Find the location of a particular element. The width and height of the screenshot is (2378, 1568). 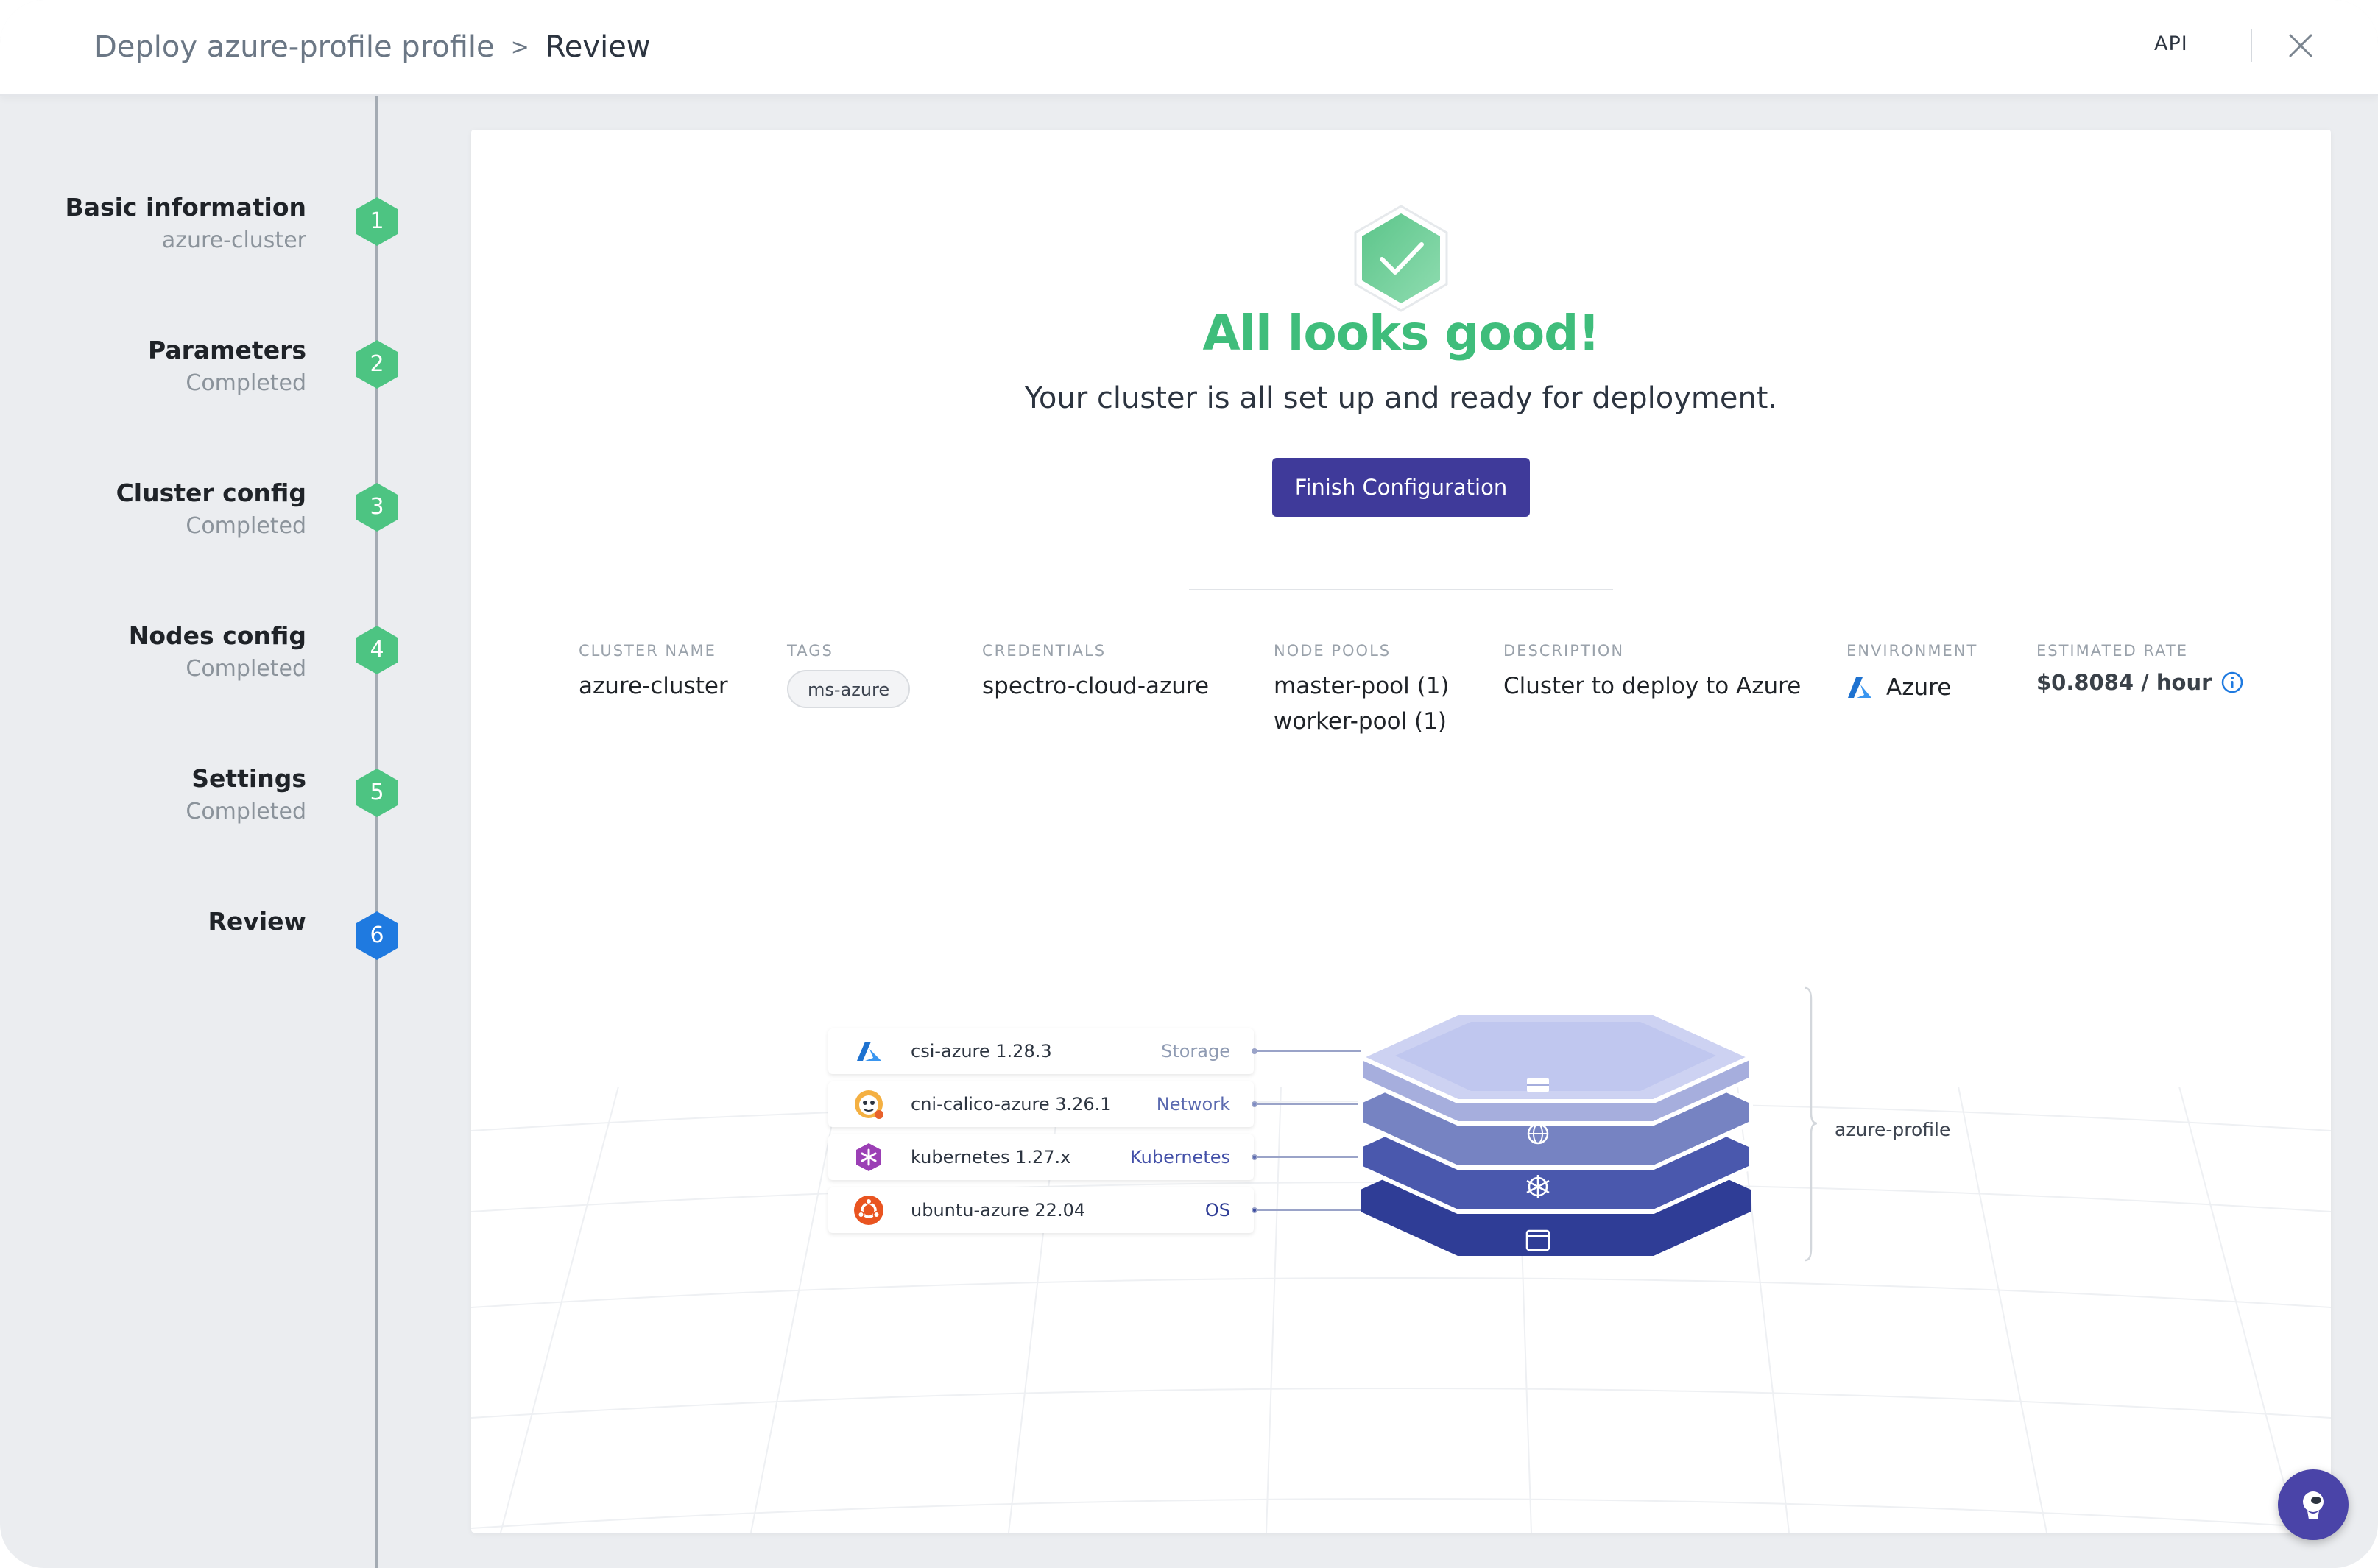

step-cluster-config: Cluster config Completed is located at coordinates (153, 510).